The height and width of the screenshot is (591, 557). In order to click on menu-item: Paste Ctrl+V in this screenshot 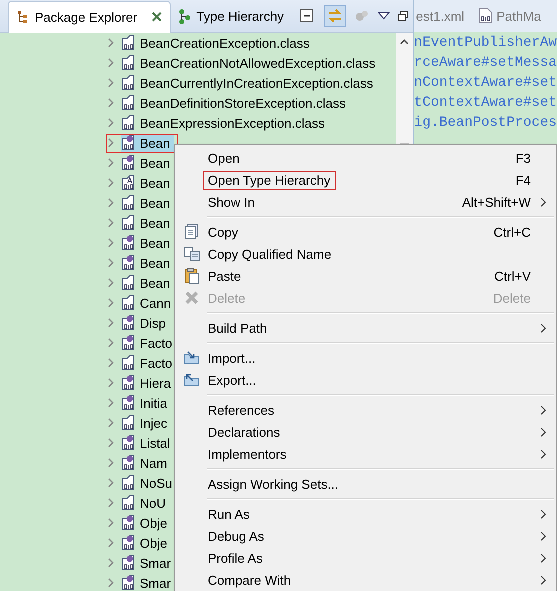, I will do `click(365, 276)`.